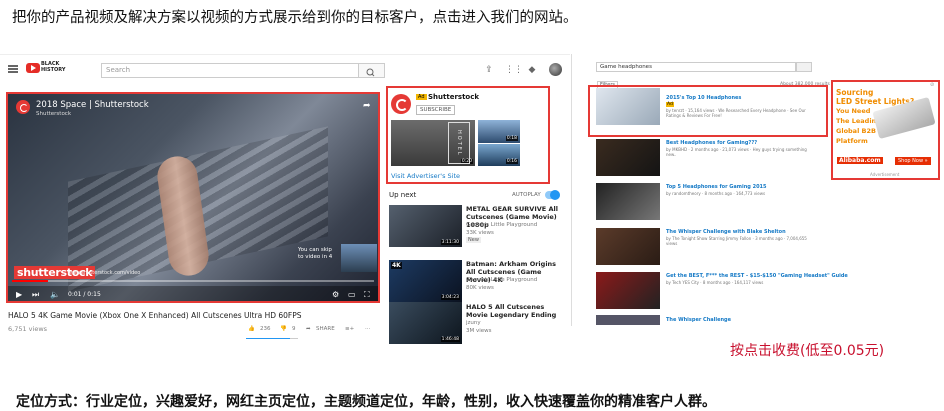  I want to click on autoplay-label: AUTOPLAY, so click(526, 195).